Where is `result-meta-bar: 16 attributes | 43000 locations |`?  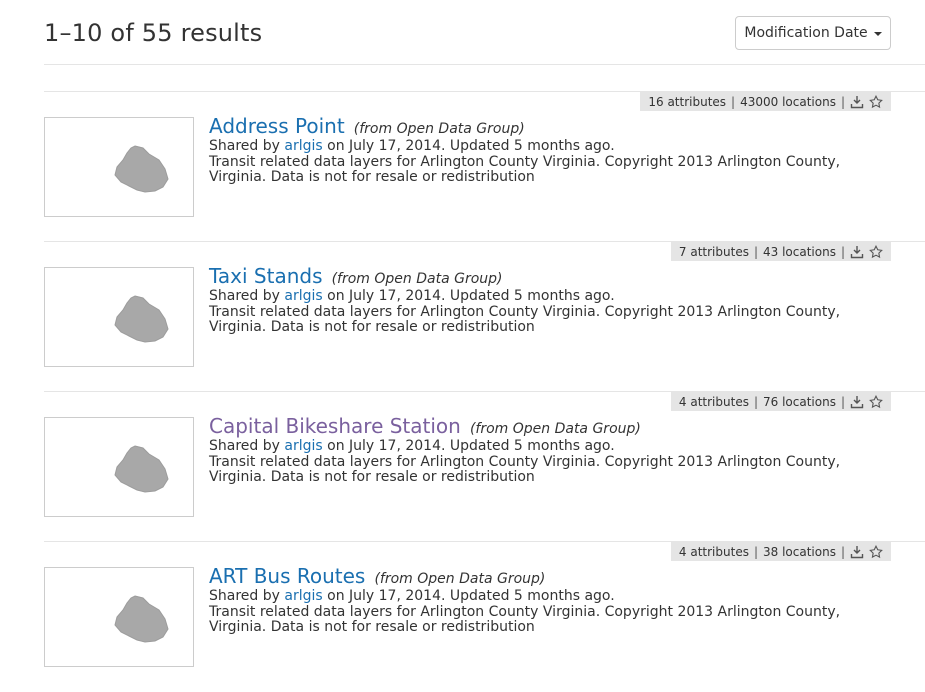 result-meta-bar: 16 attributes | 43000 locations | is located at coordinates (765, 101).